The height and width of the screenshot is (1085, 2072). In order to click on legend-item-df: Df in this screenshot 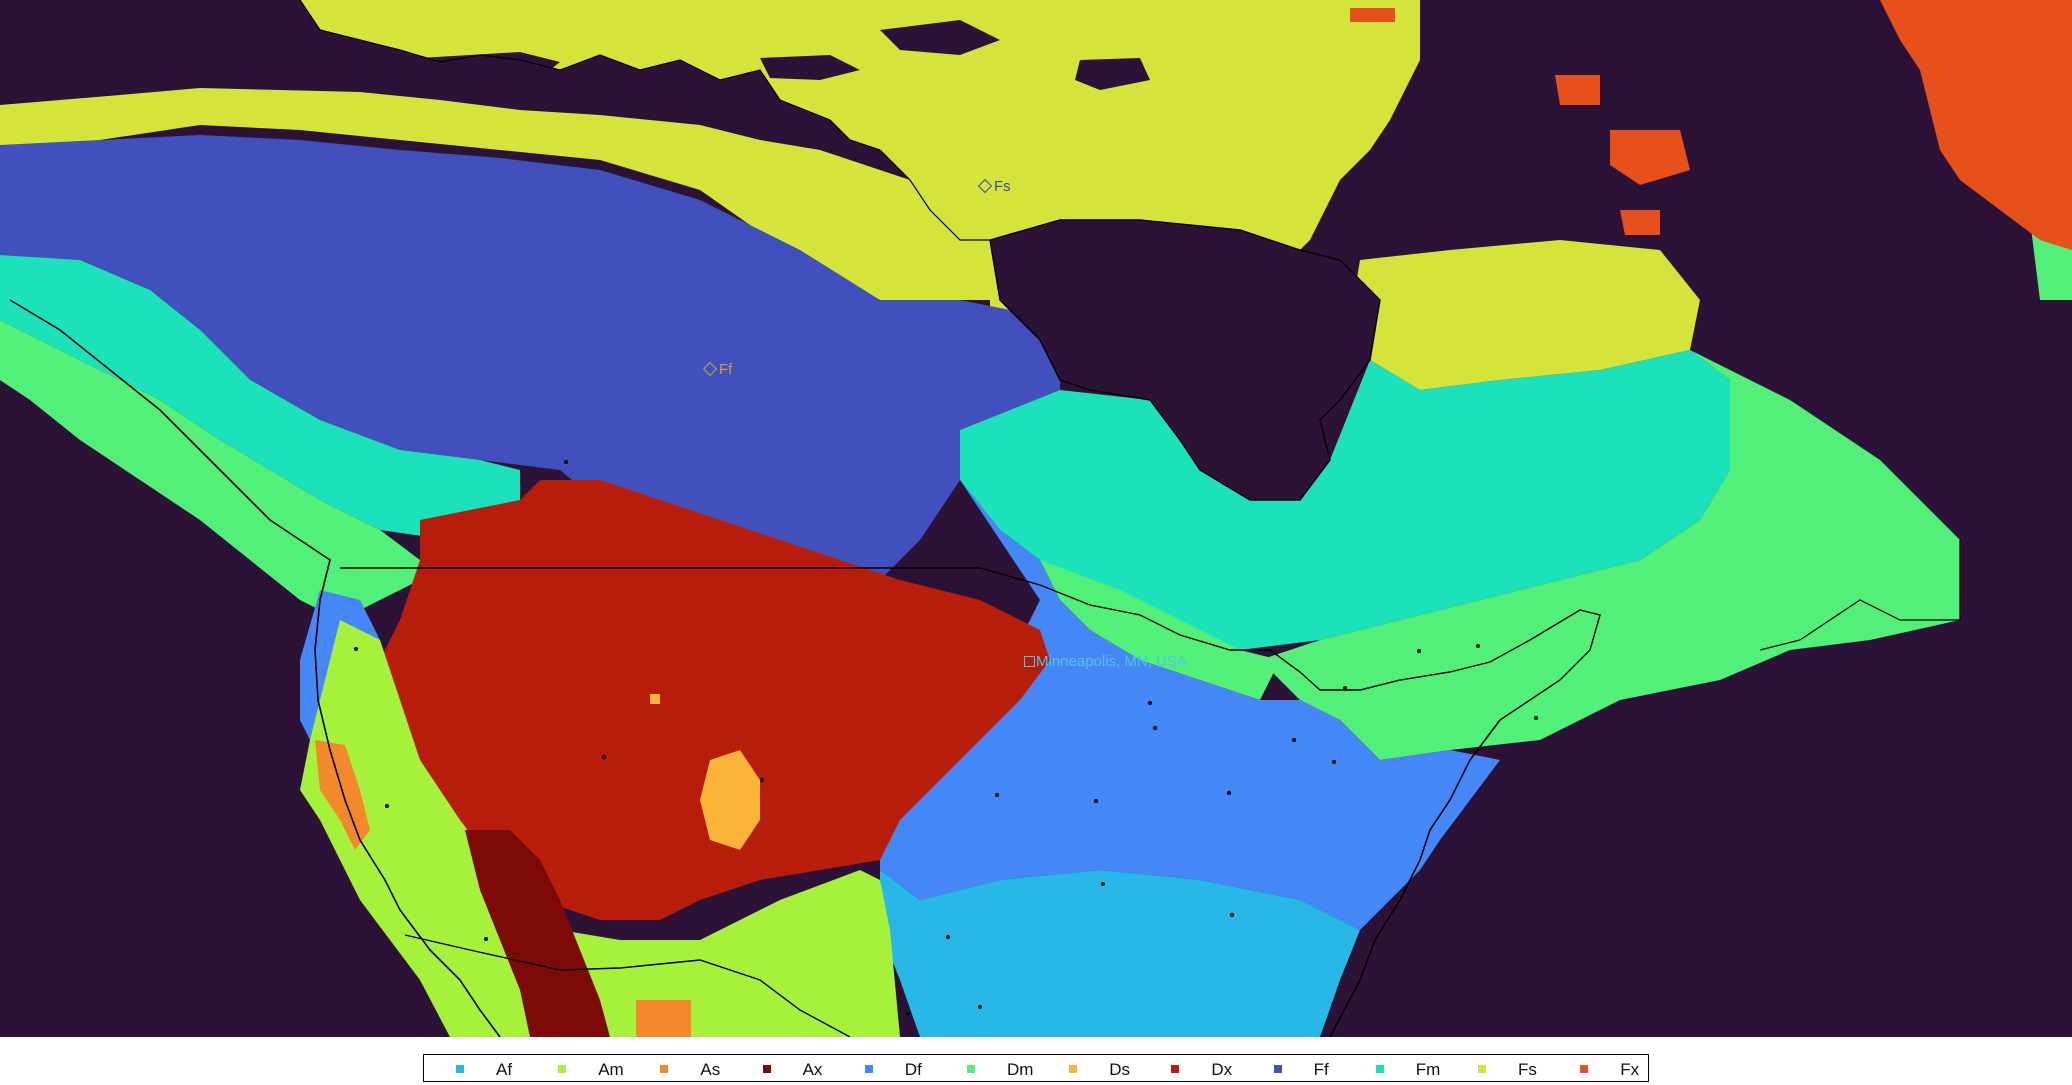, I will do `click(884, 1069)`.